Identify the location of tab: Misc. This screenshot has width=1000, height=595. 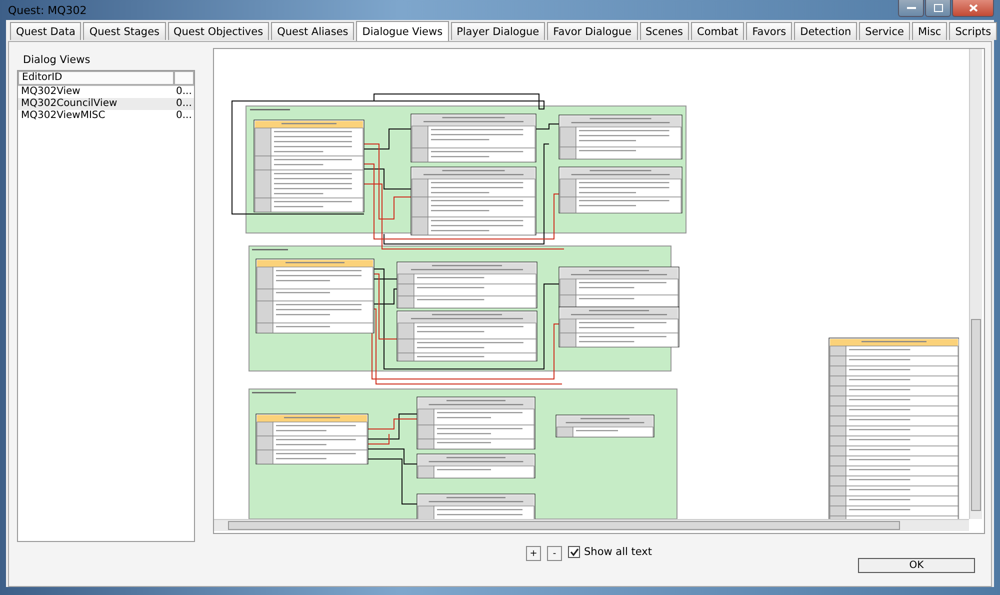
(930, 31).